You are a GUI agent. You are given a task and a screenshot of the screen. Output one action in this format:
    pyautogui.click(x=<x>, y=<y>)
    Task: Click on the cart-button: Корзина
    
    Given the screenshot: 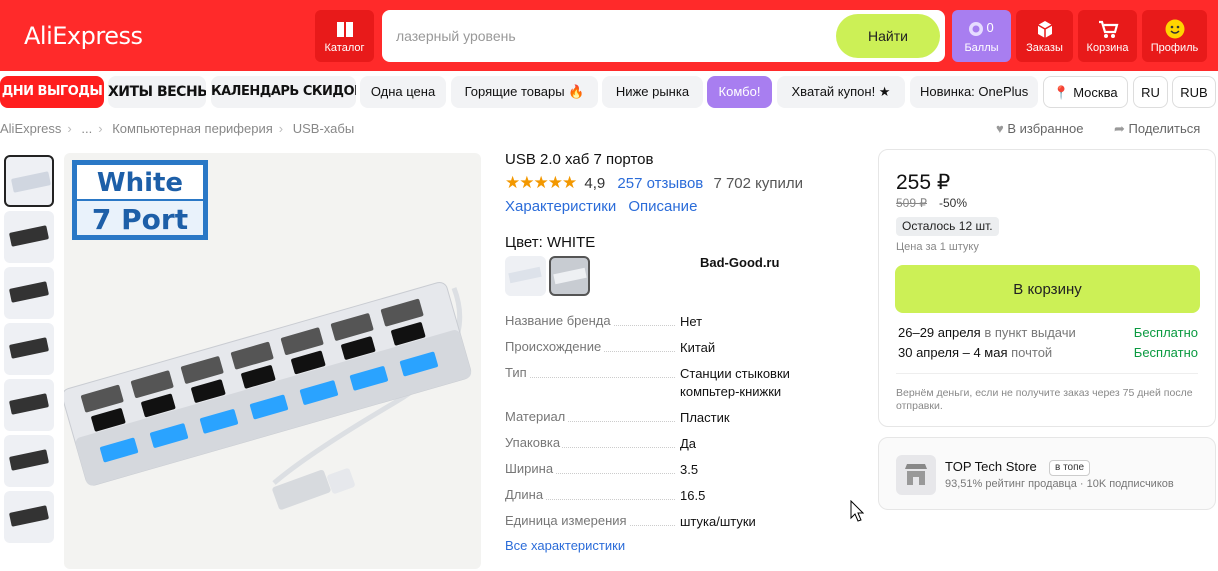 What is the action you would take?
    pyautogui.click(x=1107, y=36)
    